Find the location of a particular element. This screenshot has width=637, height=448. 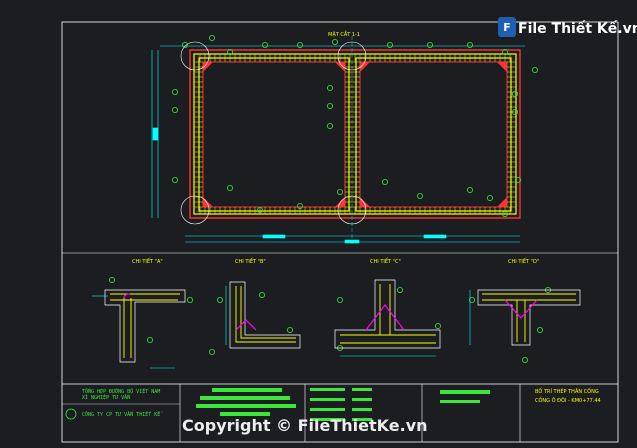

culvert-name: CỐNG Ô ĐÔI - KM0+77.44 is located at coordinates (568, 400).